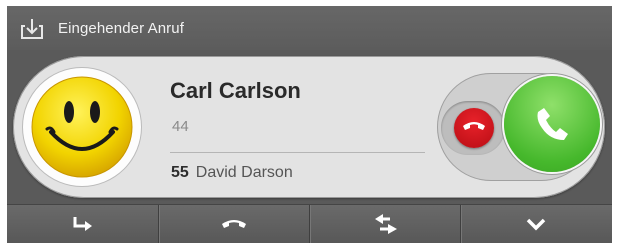 Image resolution: width=617 pixels, height=243 pixels. I want to click on forward-arrow-icon, so click(82, 224).